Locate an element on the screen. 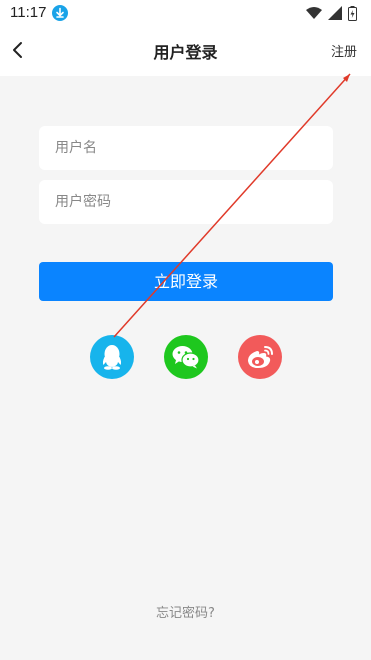 The width and height of the screenshot is (371, 660). status-indicators is located at coordinates (331, 13).